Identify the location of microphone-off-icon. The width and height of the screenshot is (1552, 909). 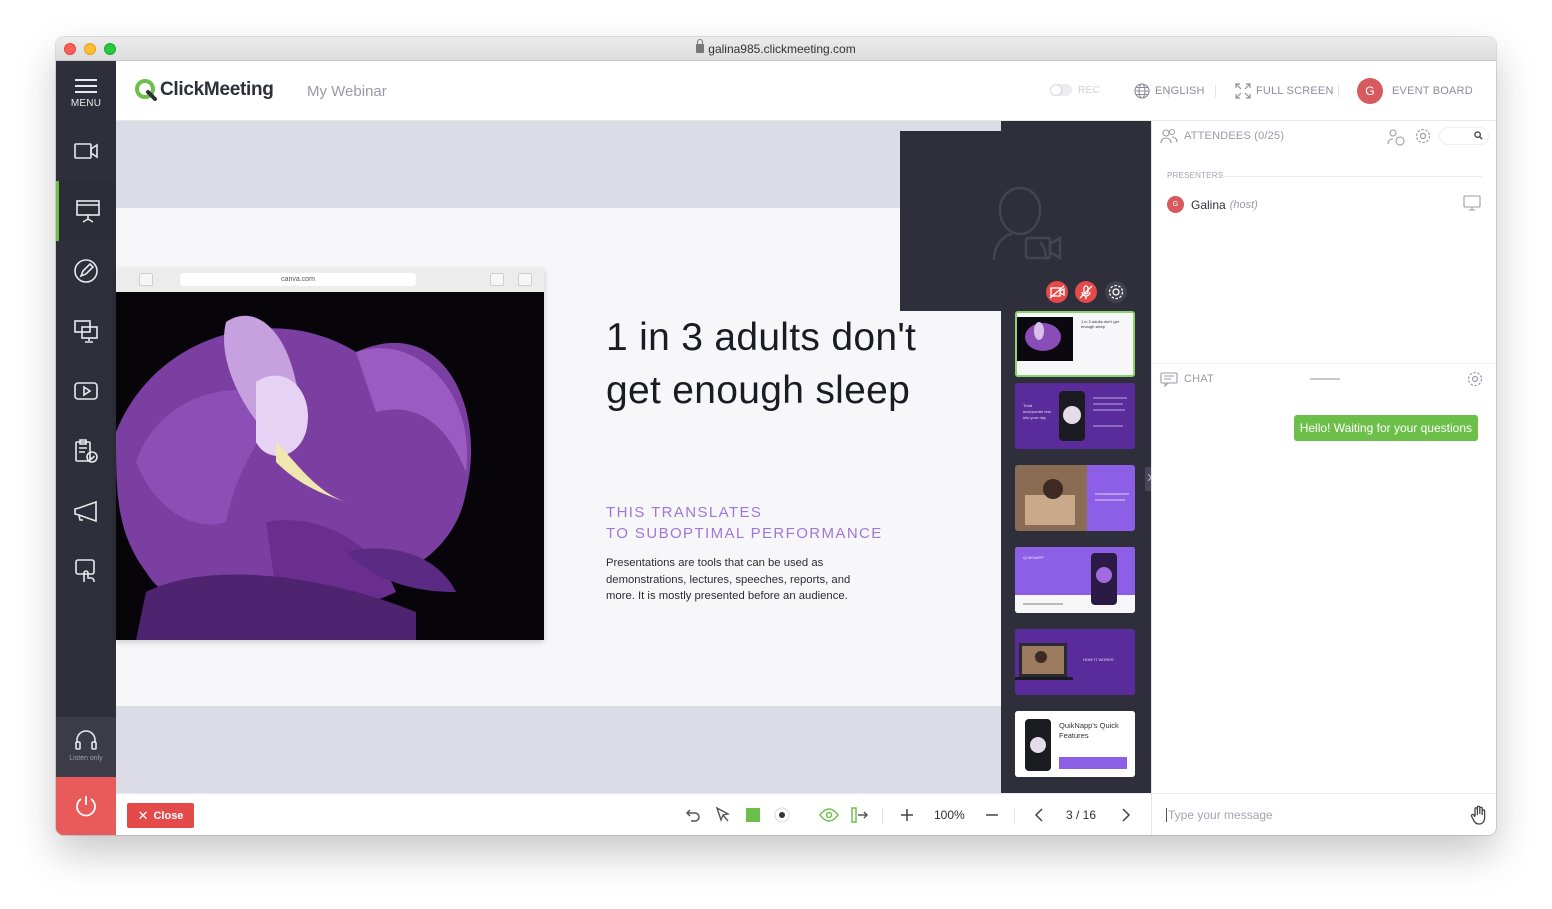
(1086, 292).